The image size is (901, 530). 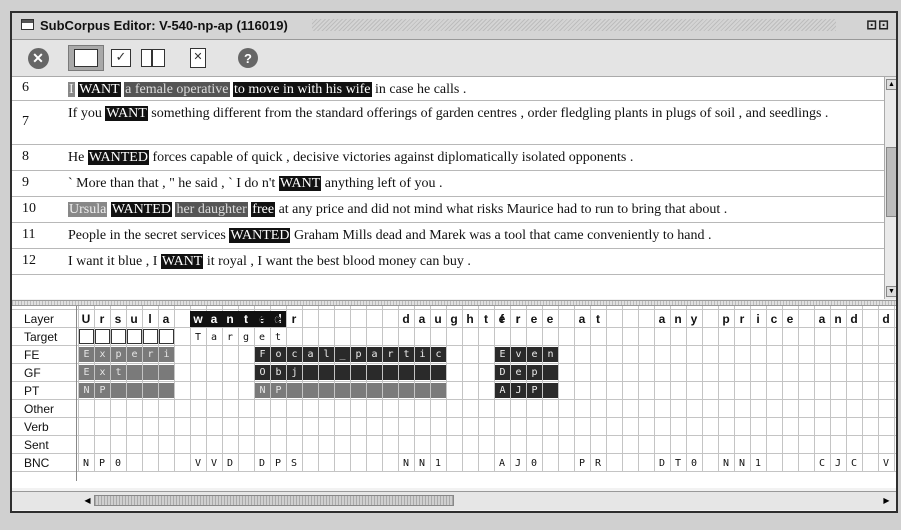 I want to click on close-button: ✕, so click(x=38, y=58).